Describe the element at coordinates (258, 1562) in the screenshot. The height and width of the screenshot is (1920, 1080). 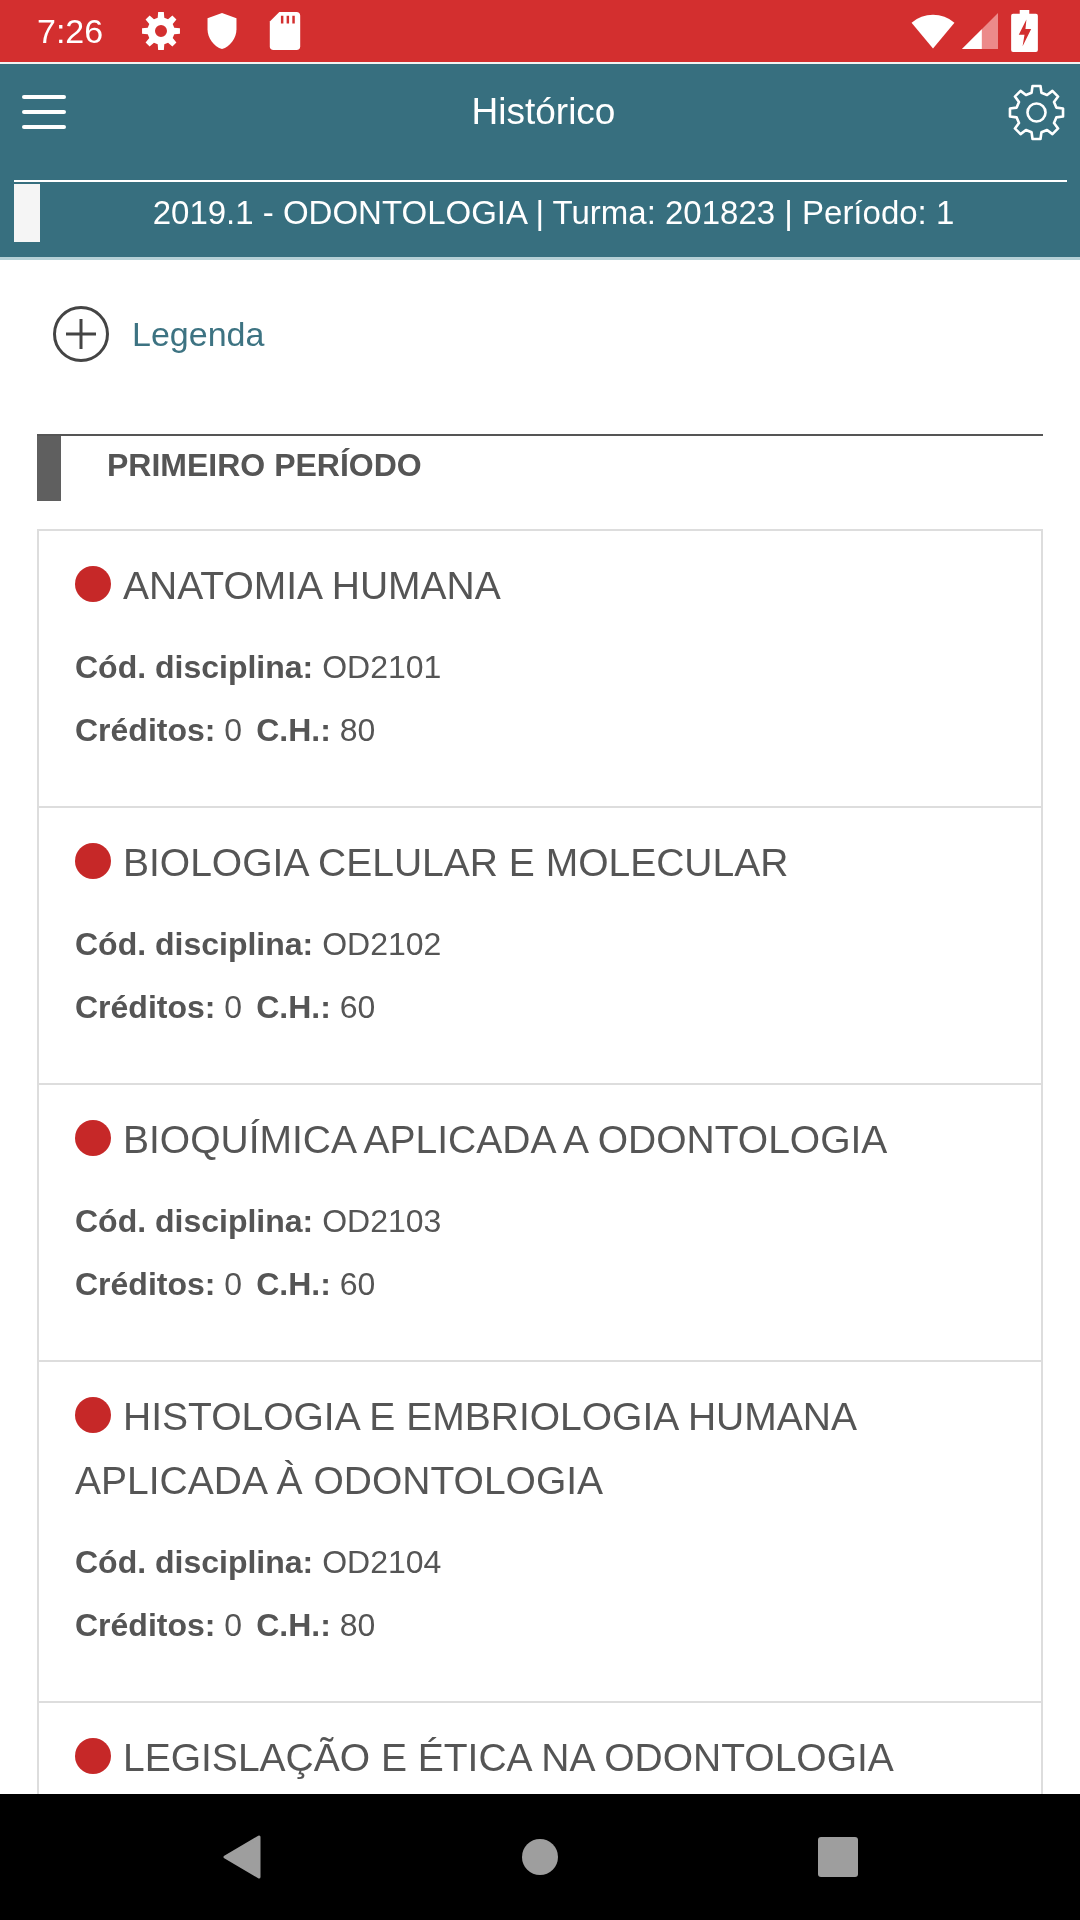
I see `subject-code: Cód. disciplina: OD2104` at that location.